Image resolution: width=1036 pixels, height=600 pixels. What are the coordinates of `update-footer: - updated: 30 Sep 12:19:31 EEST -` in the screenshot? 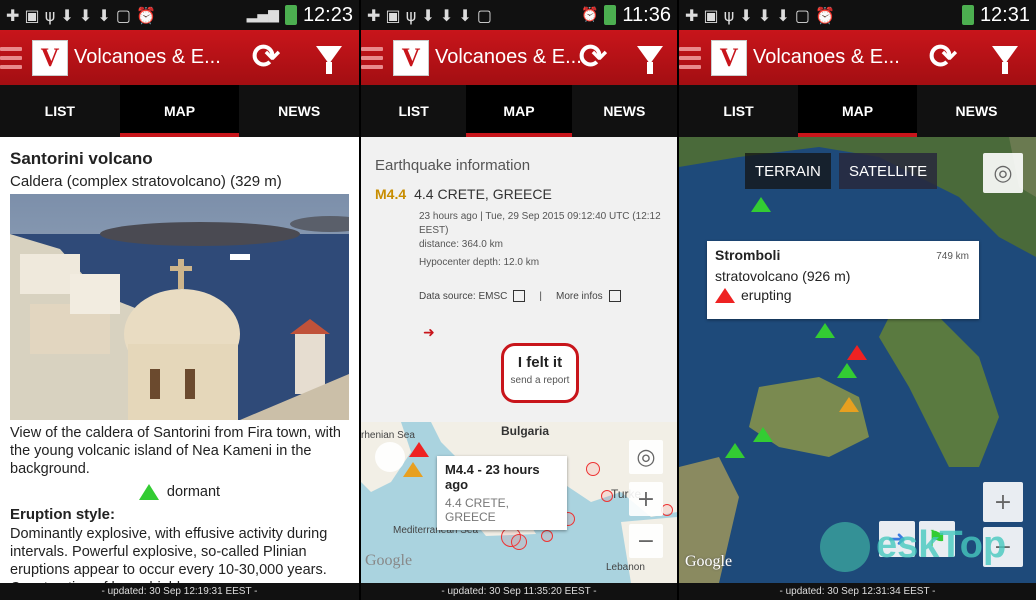 It's located at (179, 591).